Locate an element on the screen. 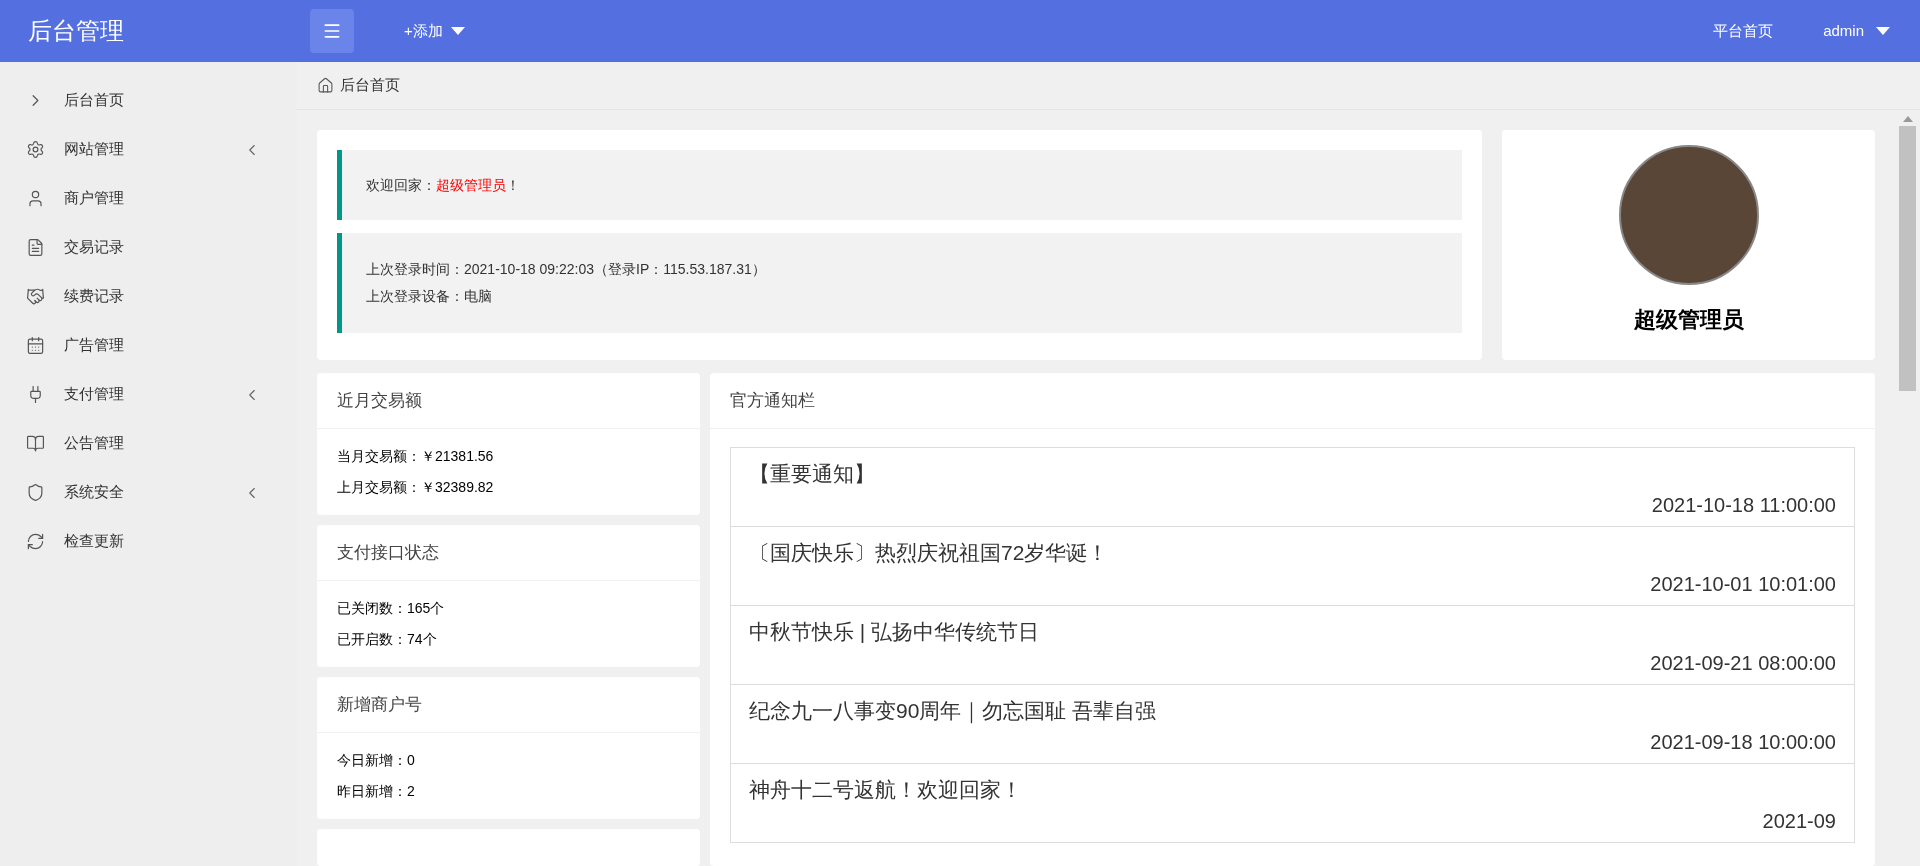  profile-name: 超级管理员 is located at coordinates (1688, 320).